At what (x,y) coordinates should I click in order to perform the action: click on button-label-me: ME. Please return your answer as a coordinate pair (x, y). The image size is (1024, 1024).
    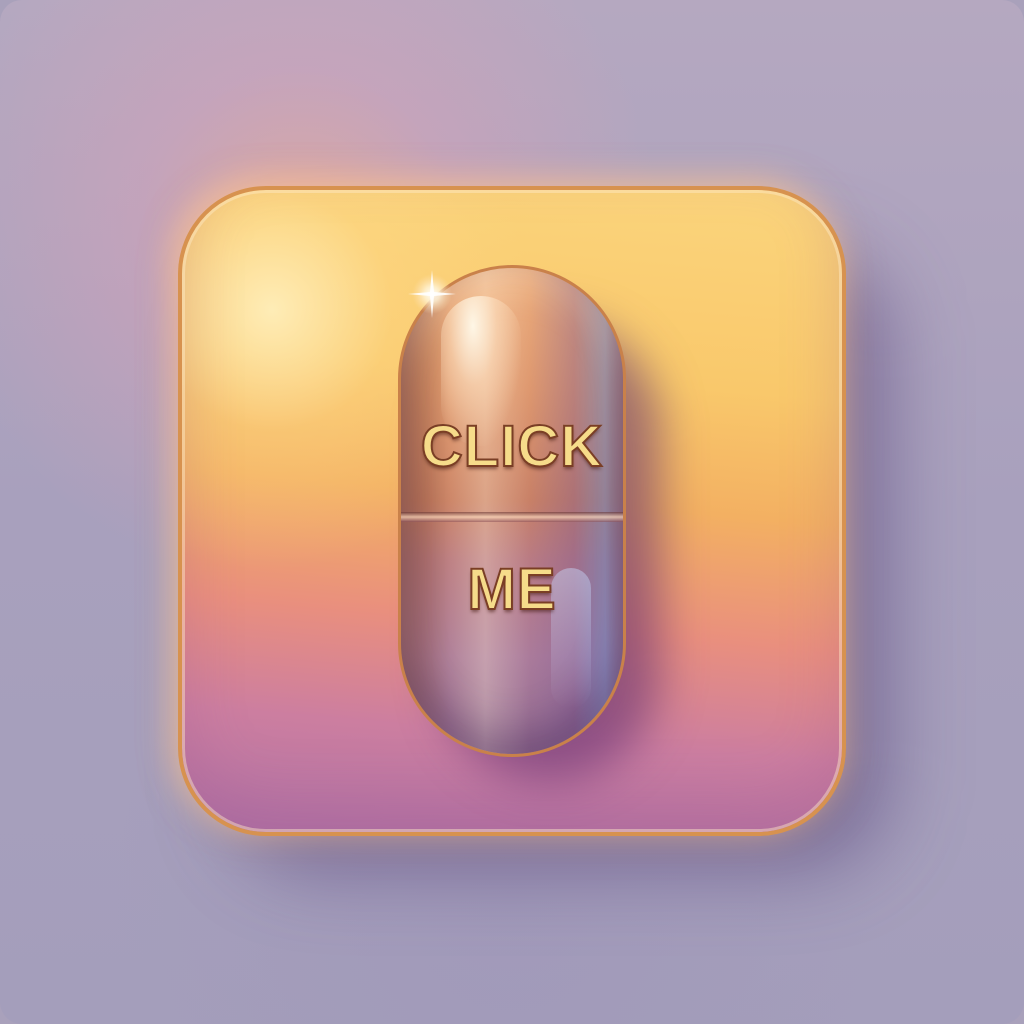
    Looking at the image, I should click on (512, 589).